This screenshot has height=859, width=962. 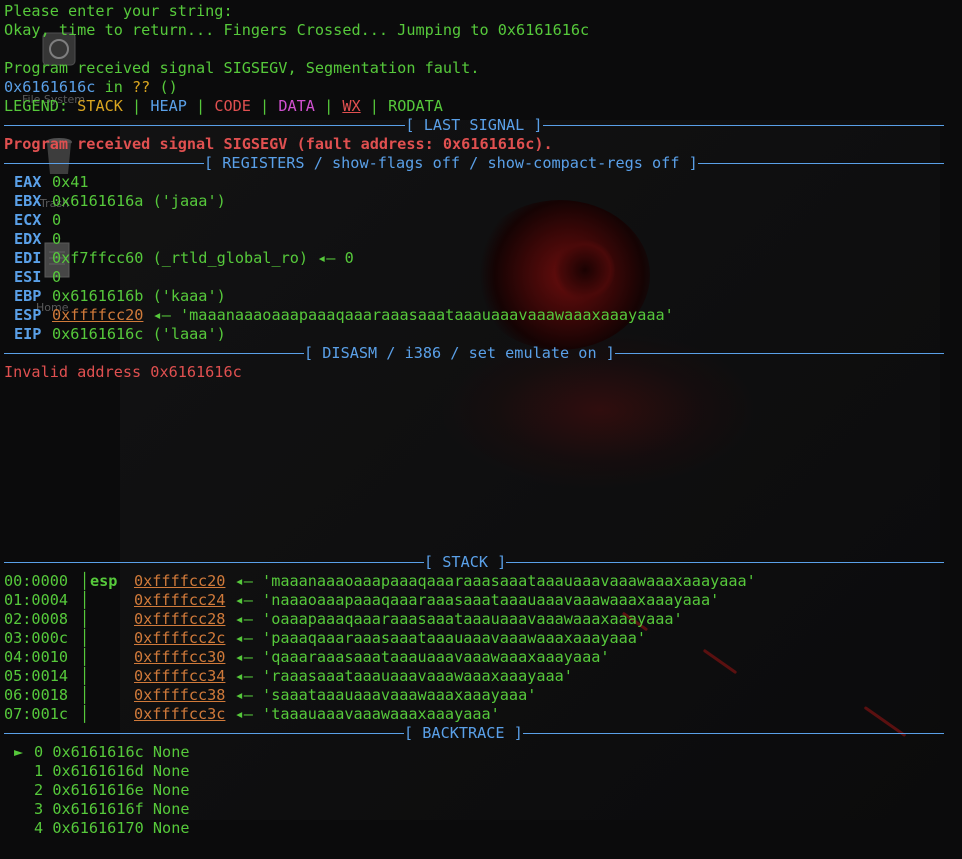 What do you see at coordinates (296, 106) in the screenshot?
I see `legend-data: DATA` at bounding box center [296, 106].